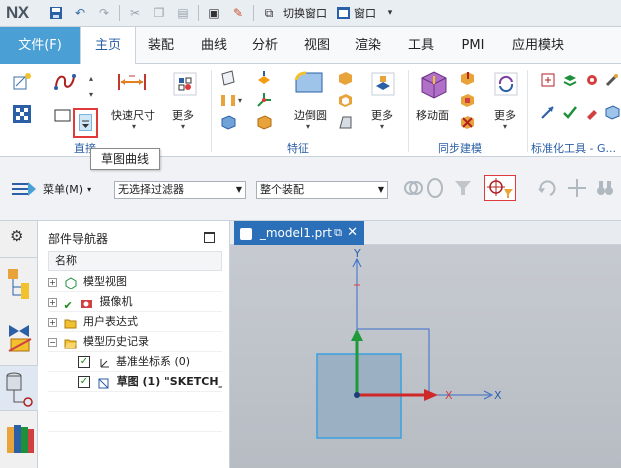 This screenshot has width=621, height=468. What do you see at coordinates (547, 188) in the screenshot?
I see `undo-selection-icon` at bounding box center [547, 188].